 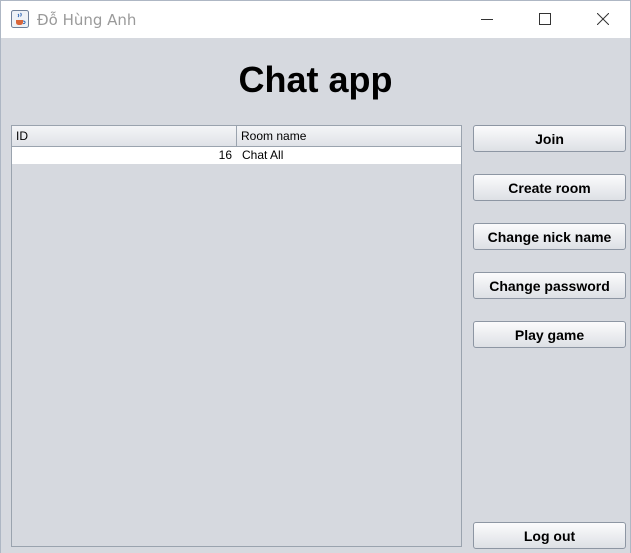 What do you see at coordinates (315, 19) in the screenshot?
I see `title-bar: Đỗ Hùng Anh` at bounding box center [315, 19].